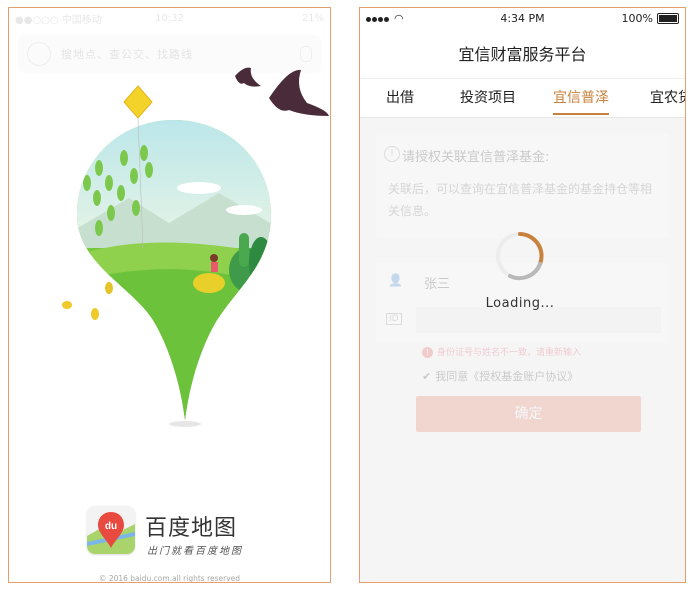  What do you see at coordinates (488, 98) in the screenshot?
I see `tab-investment-projects: 投资项目` at bounding box center [488, 98].